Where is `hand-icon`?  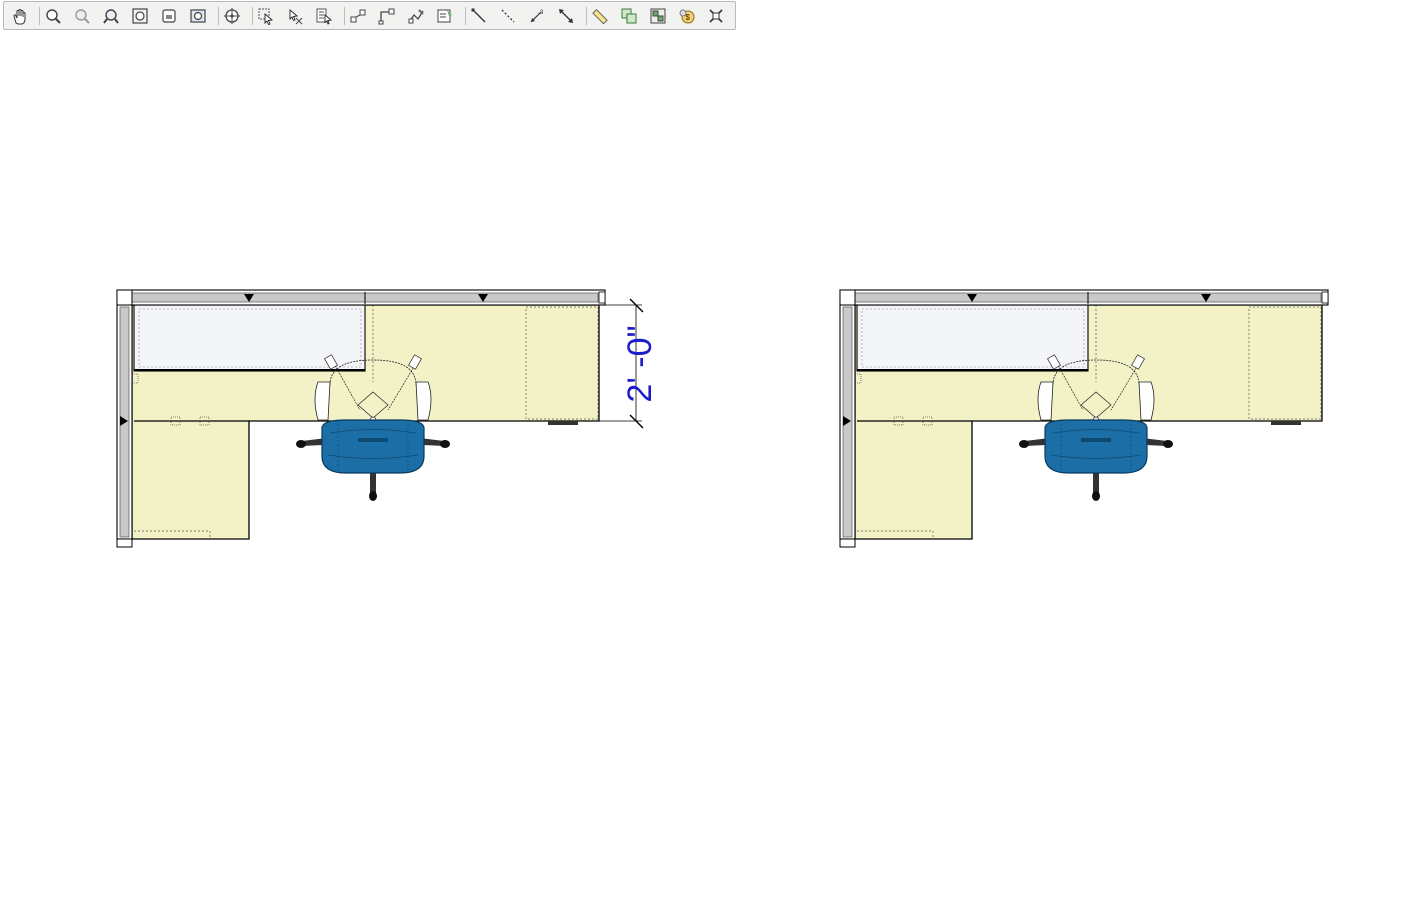
hand-icon is located at coordinates (19, 17).